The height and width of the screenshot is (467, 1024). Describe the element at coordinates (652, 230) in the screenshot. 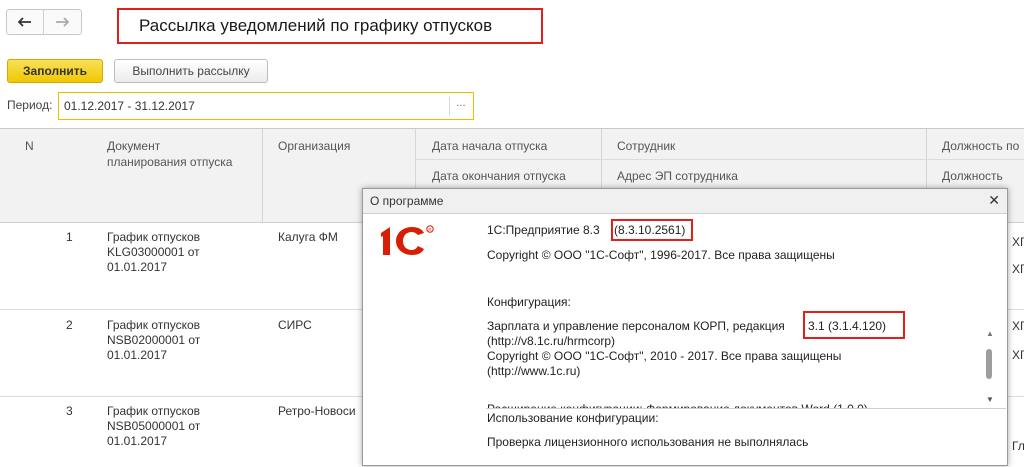

I see `highlight-platform-version` at that location.